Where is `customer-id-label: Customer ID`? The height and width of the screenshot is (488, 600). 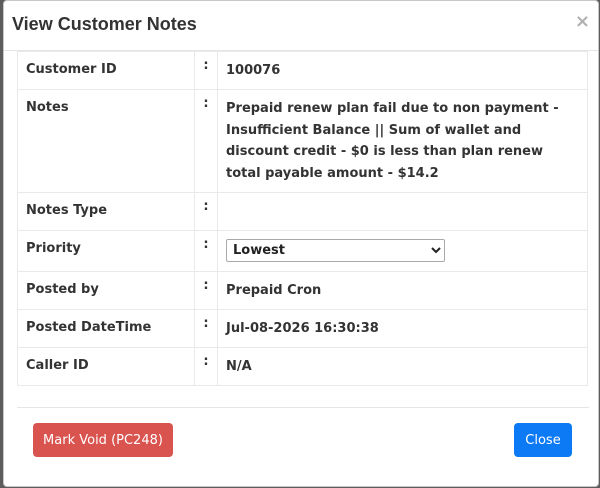
customer-id-label: Customer ID is located at coordinates (106, 70).